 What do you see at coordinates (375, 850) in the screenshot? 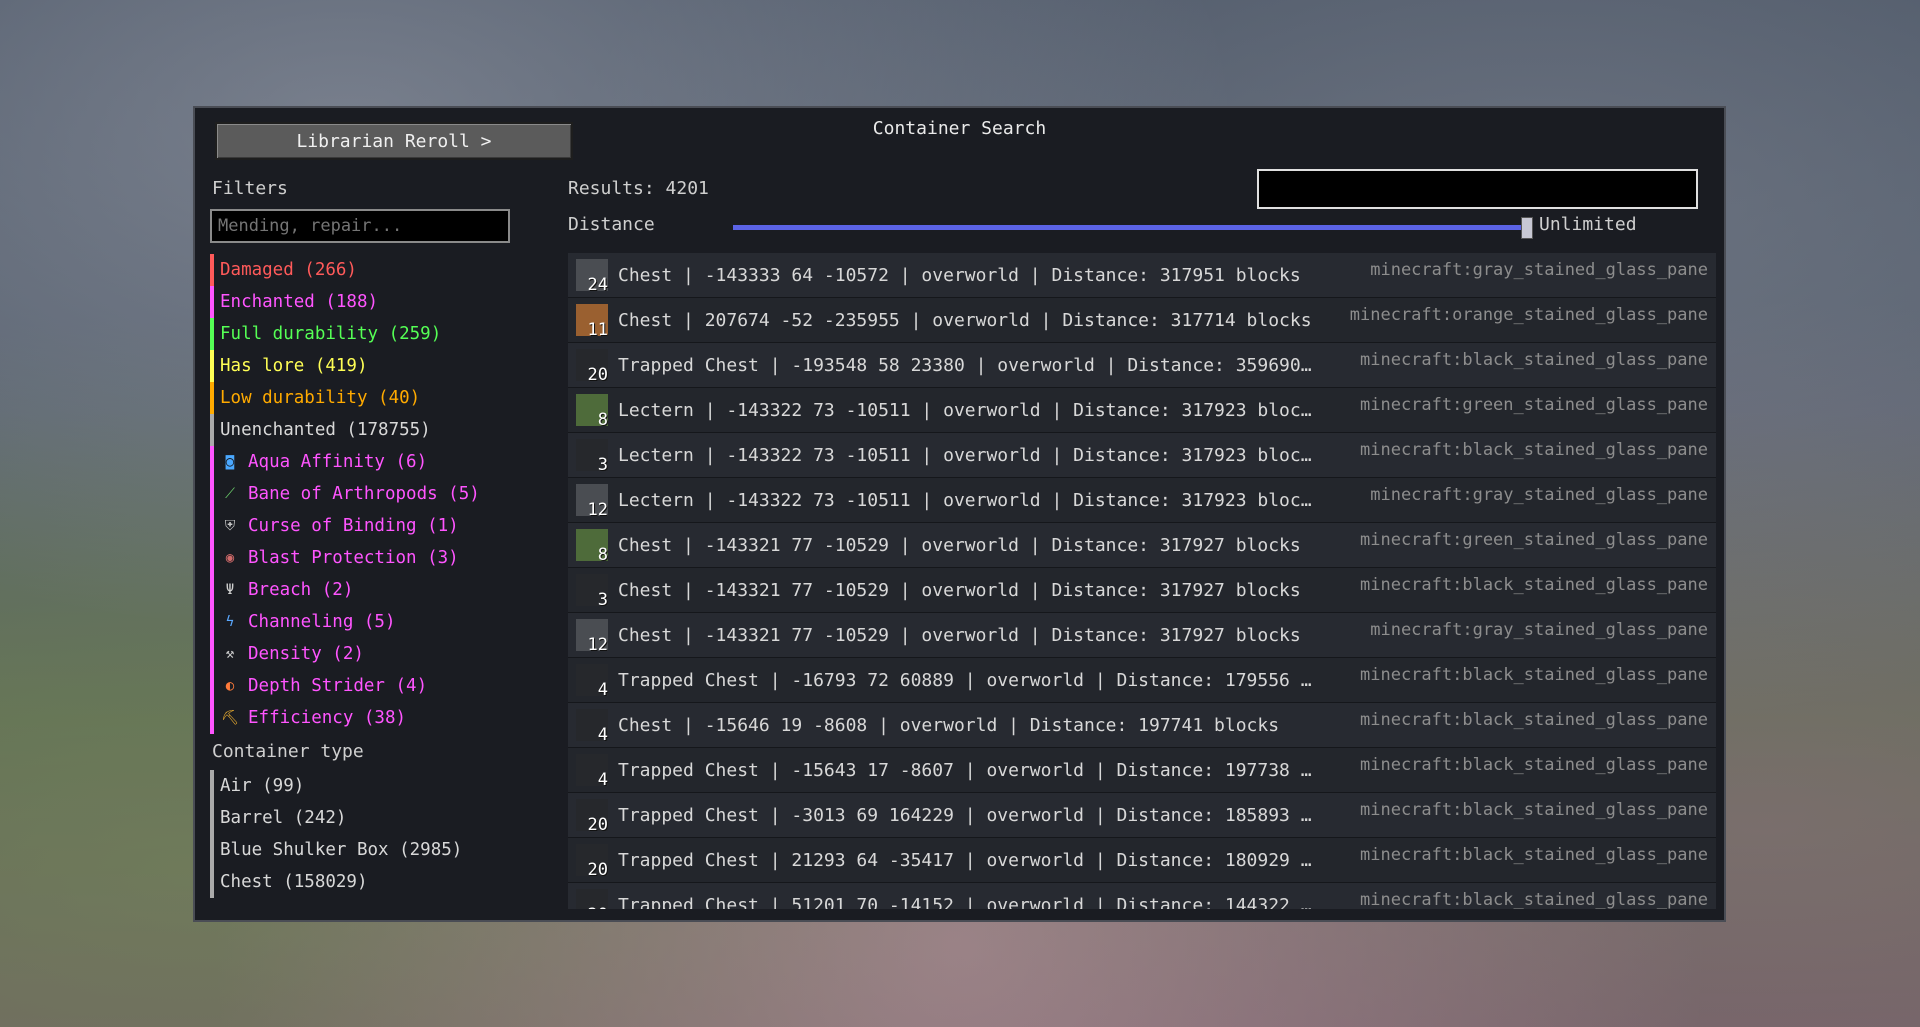
I see `container-type-item: Blue Shulker Box (2985)` at bounding box center [375, 850].